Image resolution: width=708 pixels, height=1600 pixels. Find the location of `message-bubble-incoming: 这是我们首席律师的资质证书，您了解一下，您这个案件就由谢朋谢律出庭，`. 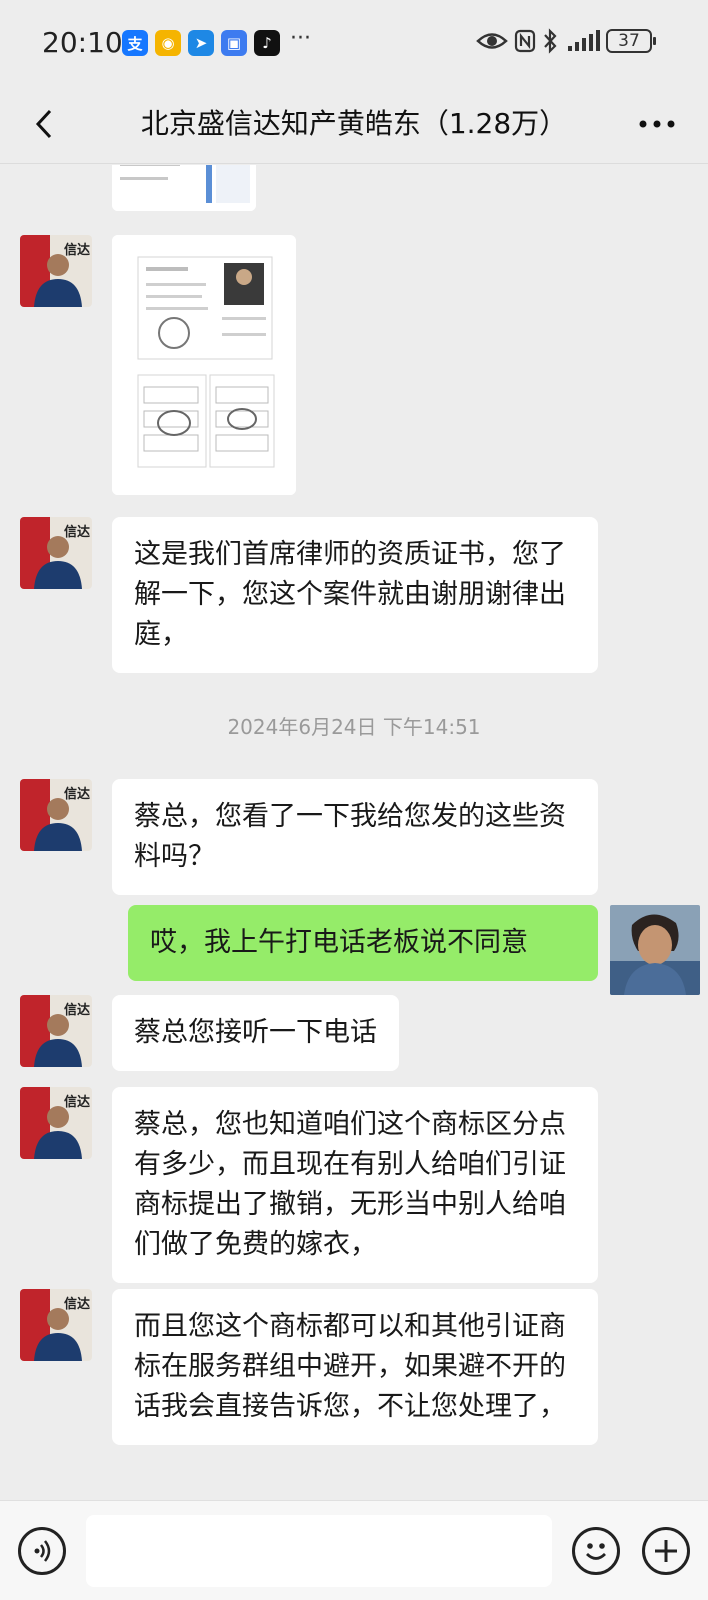

message-bubble-incoming: 这是我们首席律师的资质证书，您了解一下，您这个案件就由谢朋谢律出庭， is located at coordinates (355, 595).